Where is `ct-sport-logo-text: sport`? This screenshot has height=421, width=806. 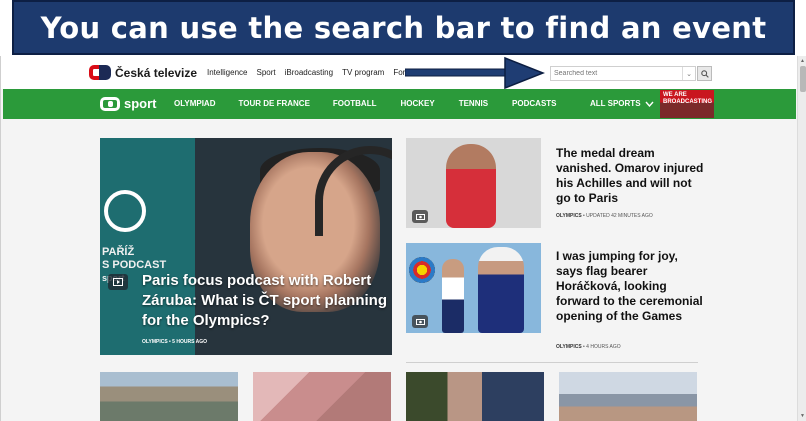 ct-sport-logo-text: sport is located at coordinates (140, 103).